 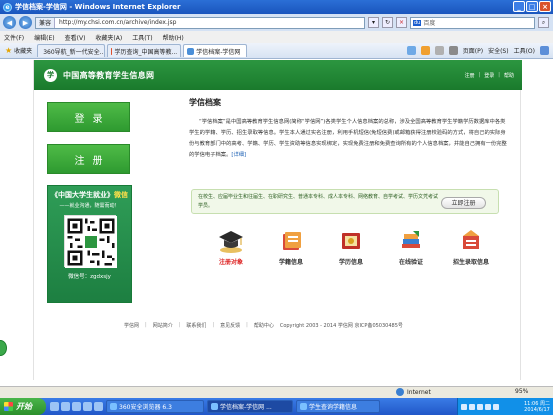 What do you see at coordinates (519, 6) in the screenshot?
I see `minimize-button: _` at bounding box center [519, 6].